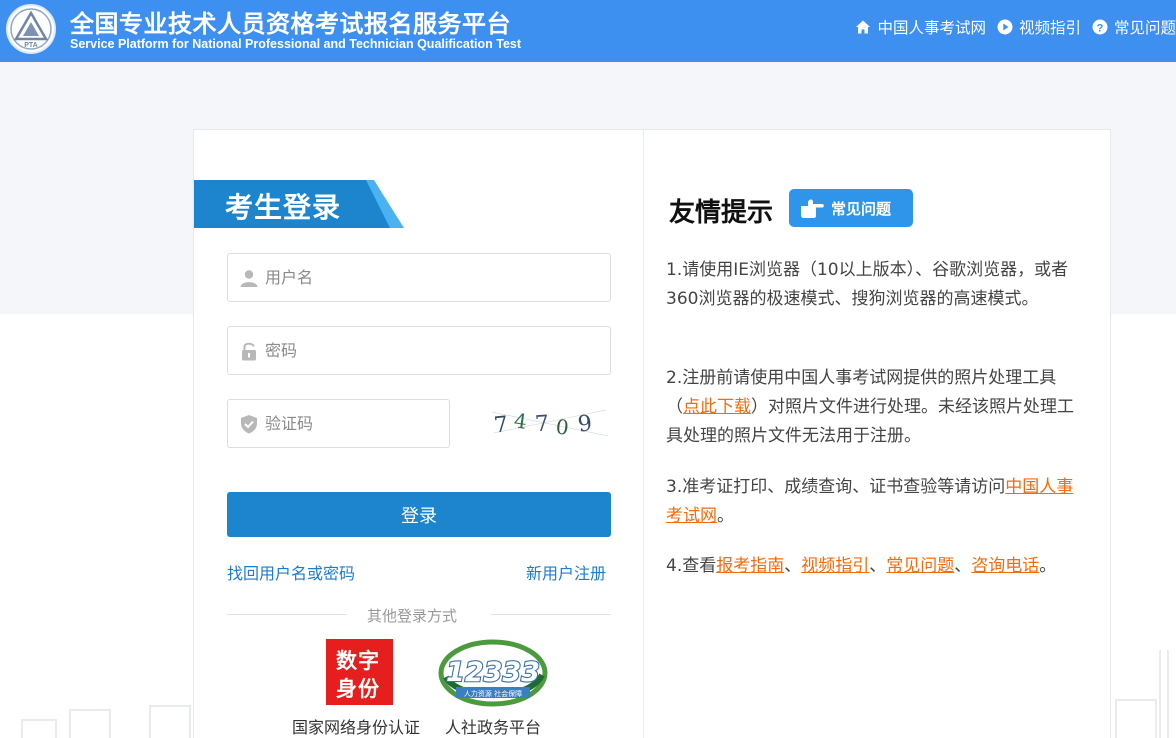  What do you see at coordinates (365, 423) in the screenshot?
I see `captcha-input` at bounding box center [365, 423].